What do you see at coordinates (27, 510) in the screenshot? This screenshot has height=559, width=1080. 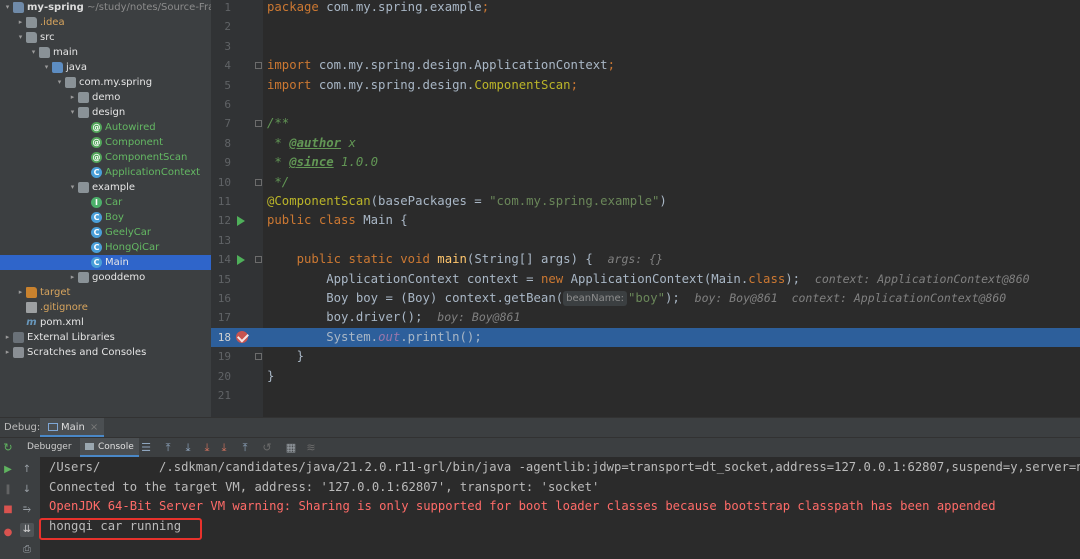 I see `soft-wrap-icon: ⥱` at bounding box center [27, 510].